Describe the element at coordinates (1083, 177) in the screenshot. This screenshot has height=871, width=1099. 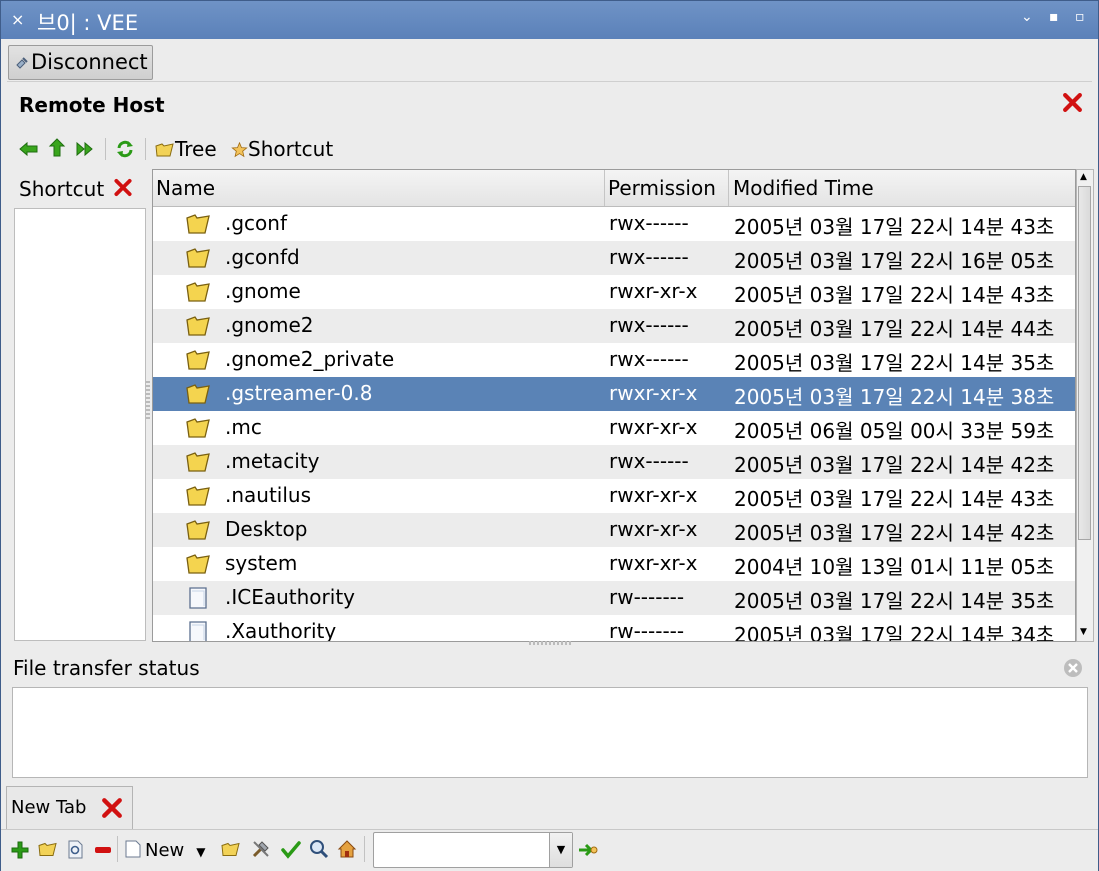
I see `scroll-up-icon: ▲` at that location.